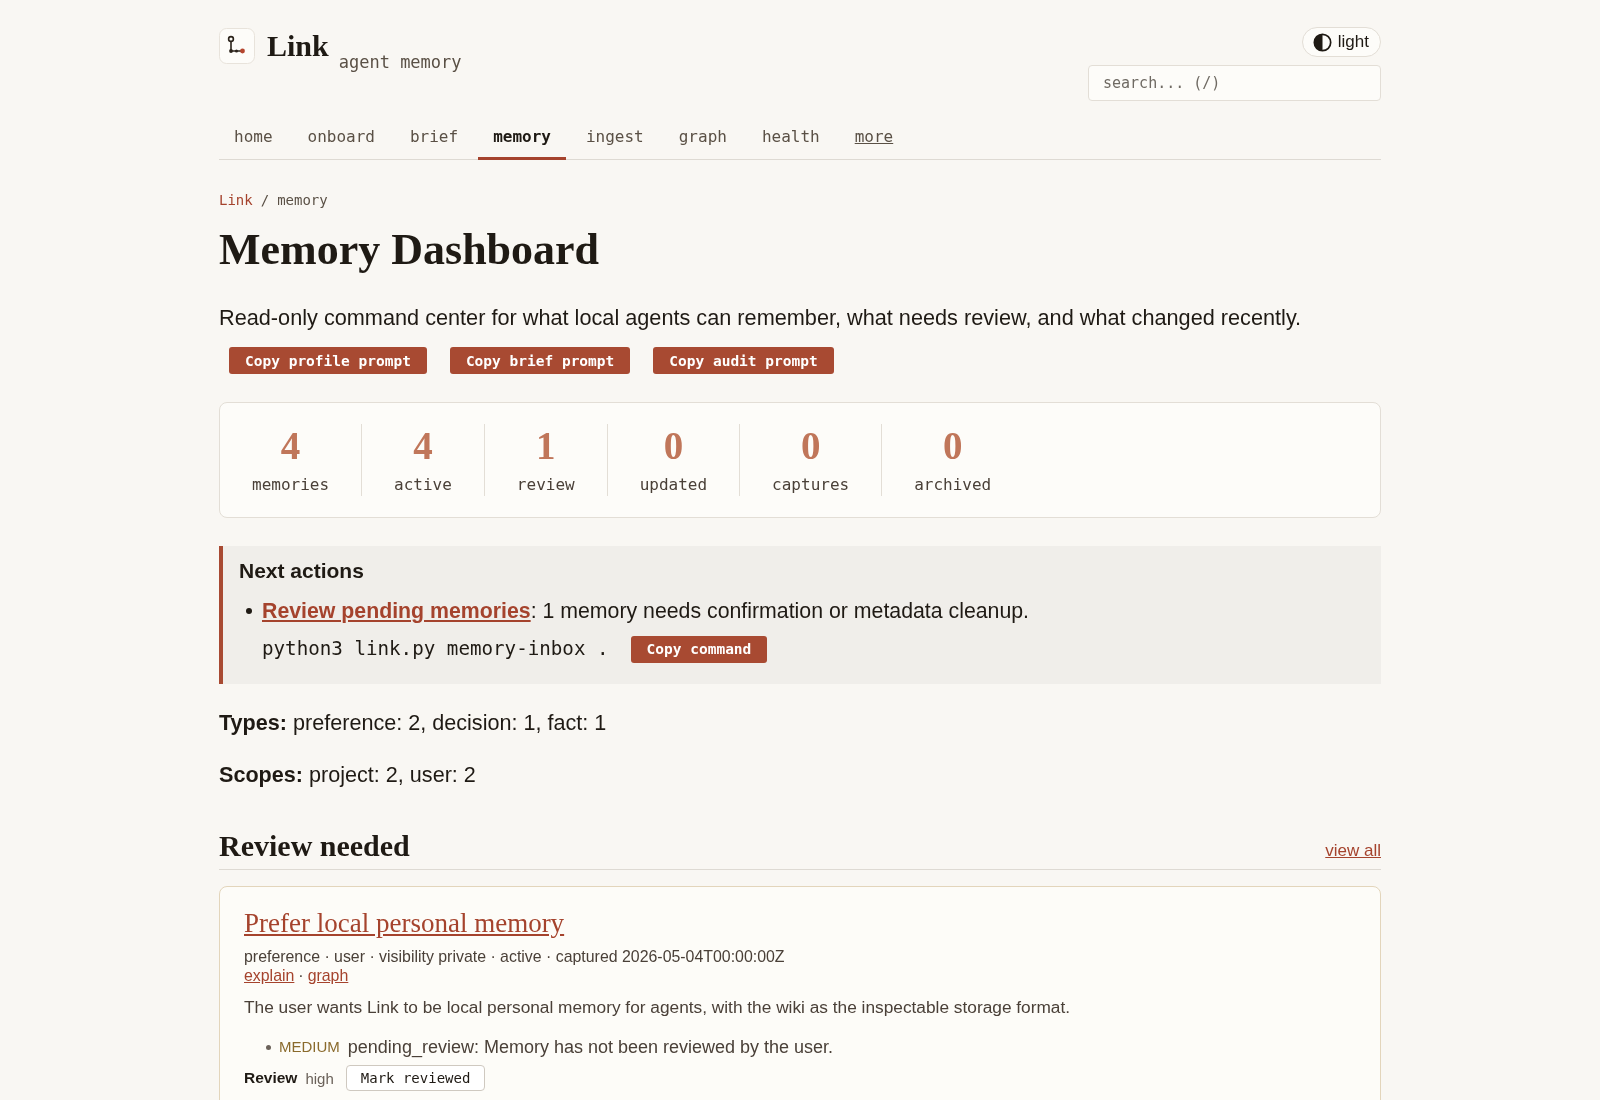  What do you see at coordinates (590, 1047) in the screenshot?
I see `issue-text: pending_review: Memory has not been reviewed by the user.` at bounding box center [590, 1047].